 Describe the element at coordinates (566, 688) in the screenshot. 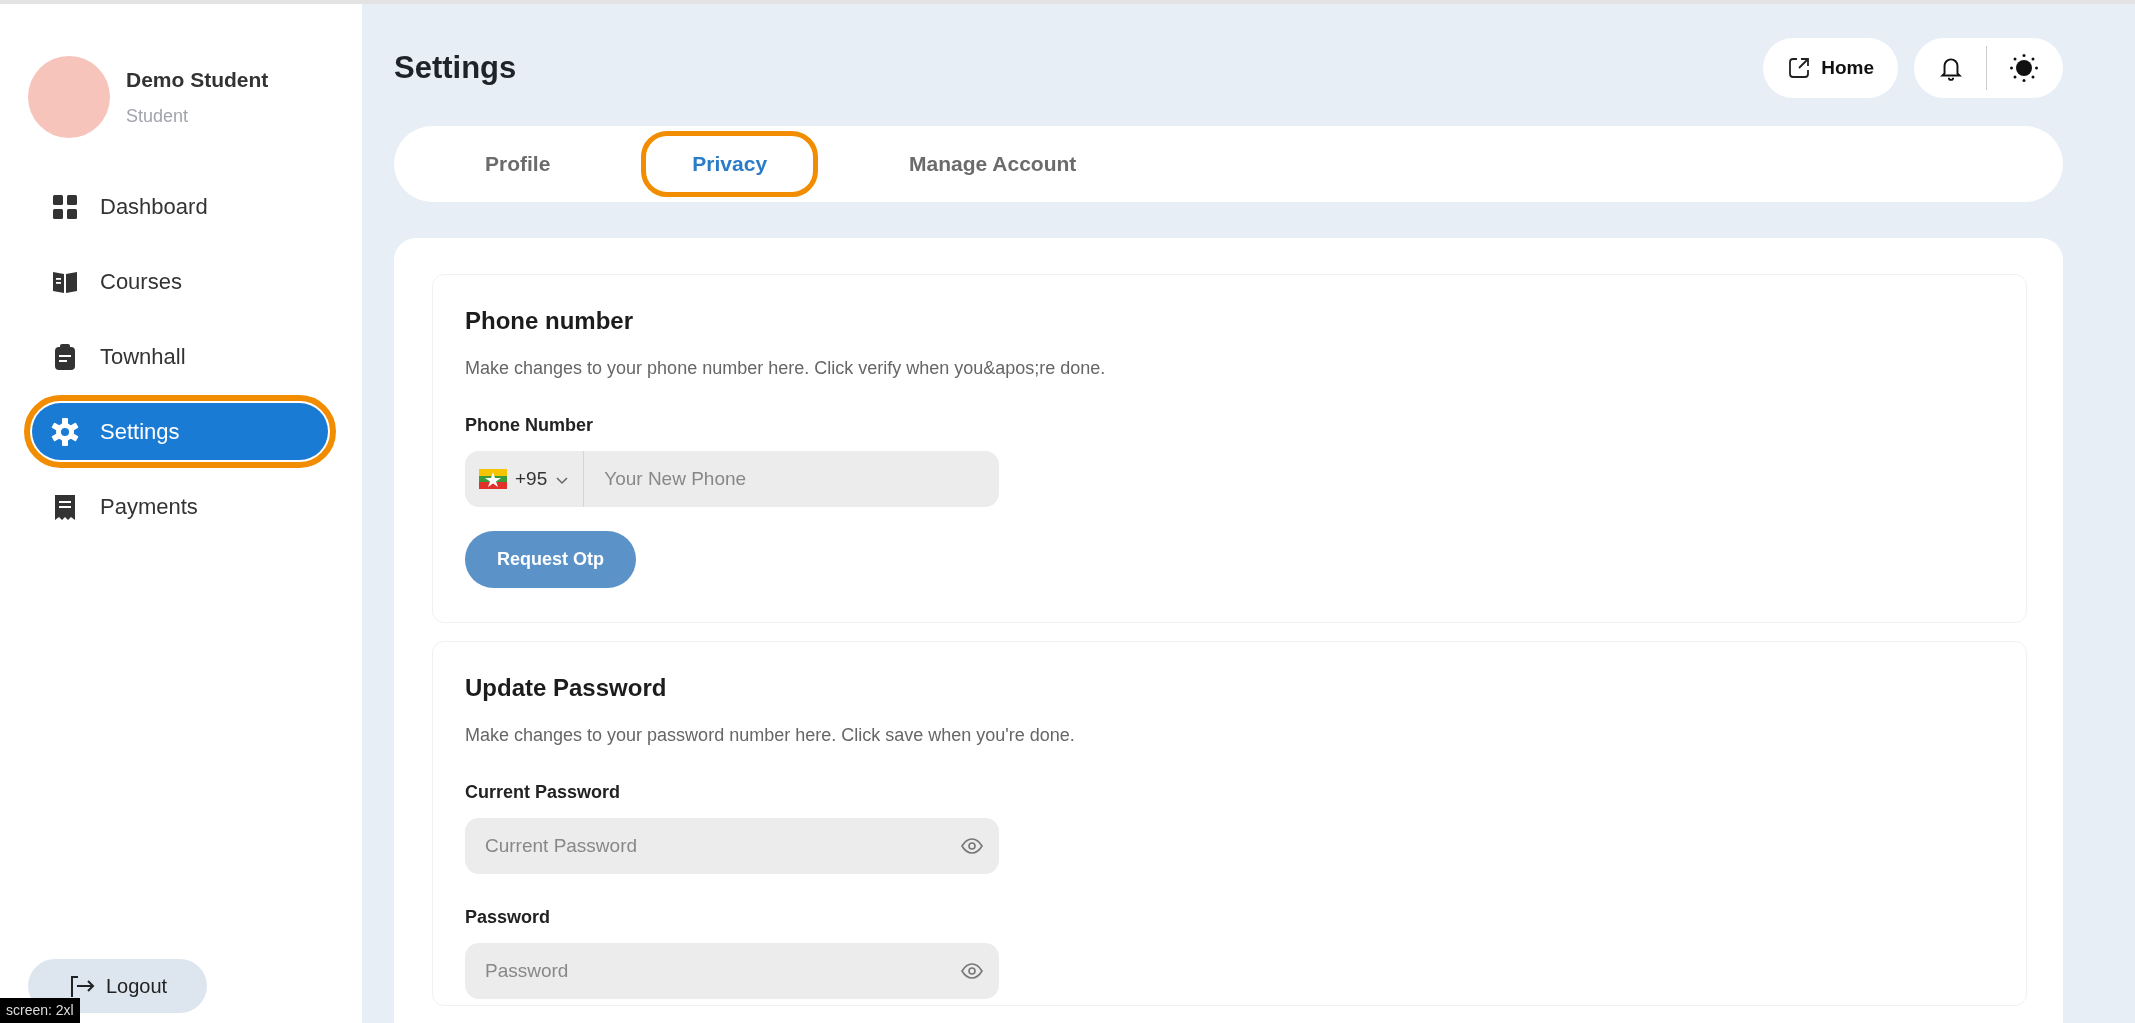

I see `section-title: Update Password` at that location.